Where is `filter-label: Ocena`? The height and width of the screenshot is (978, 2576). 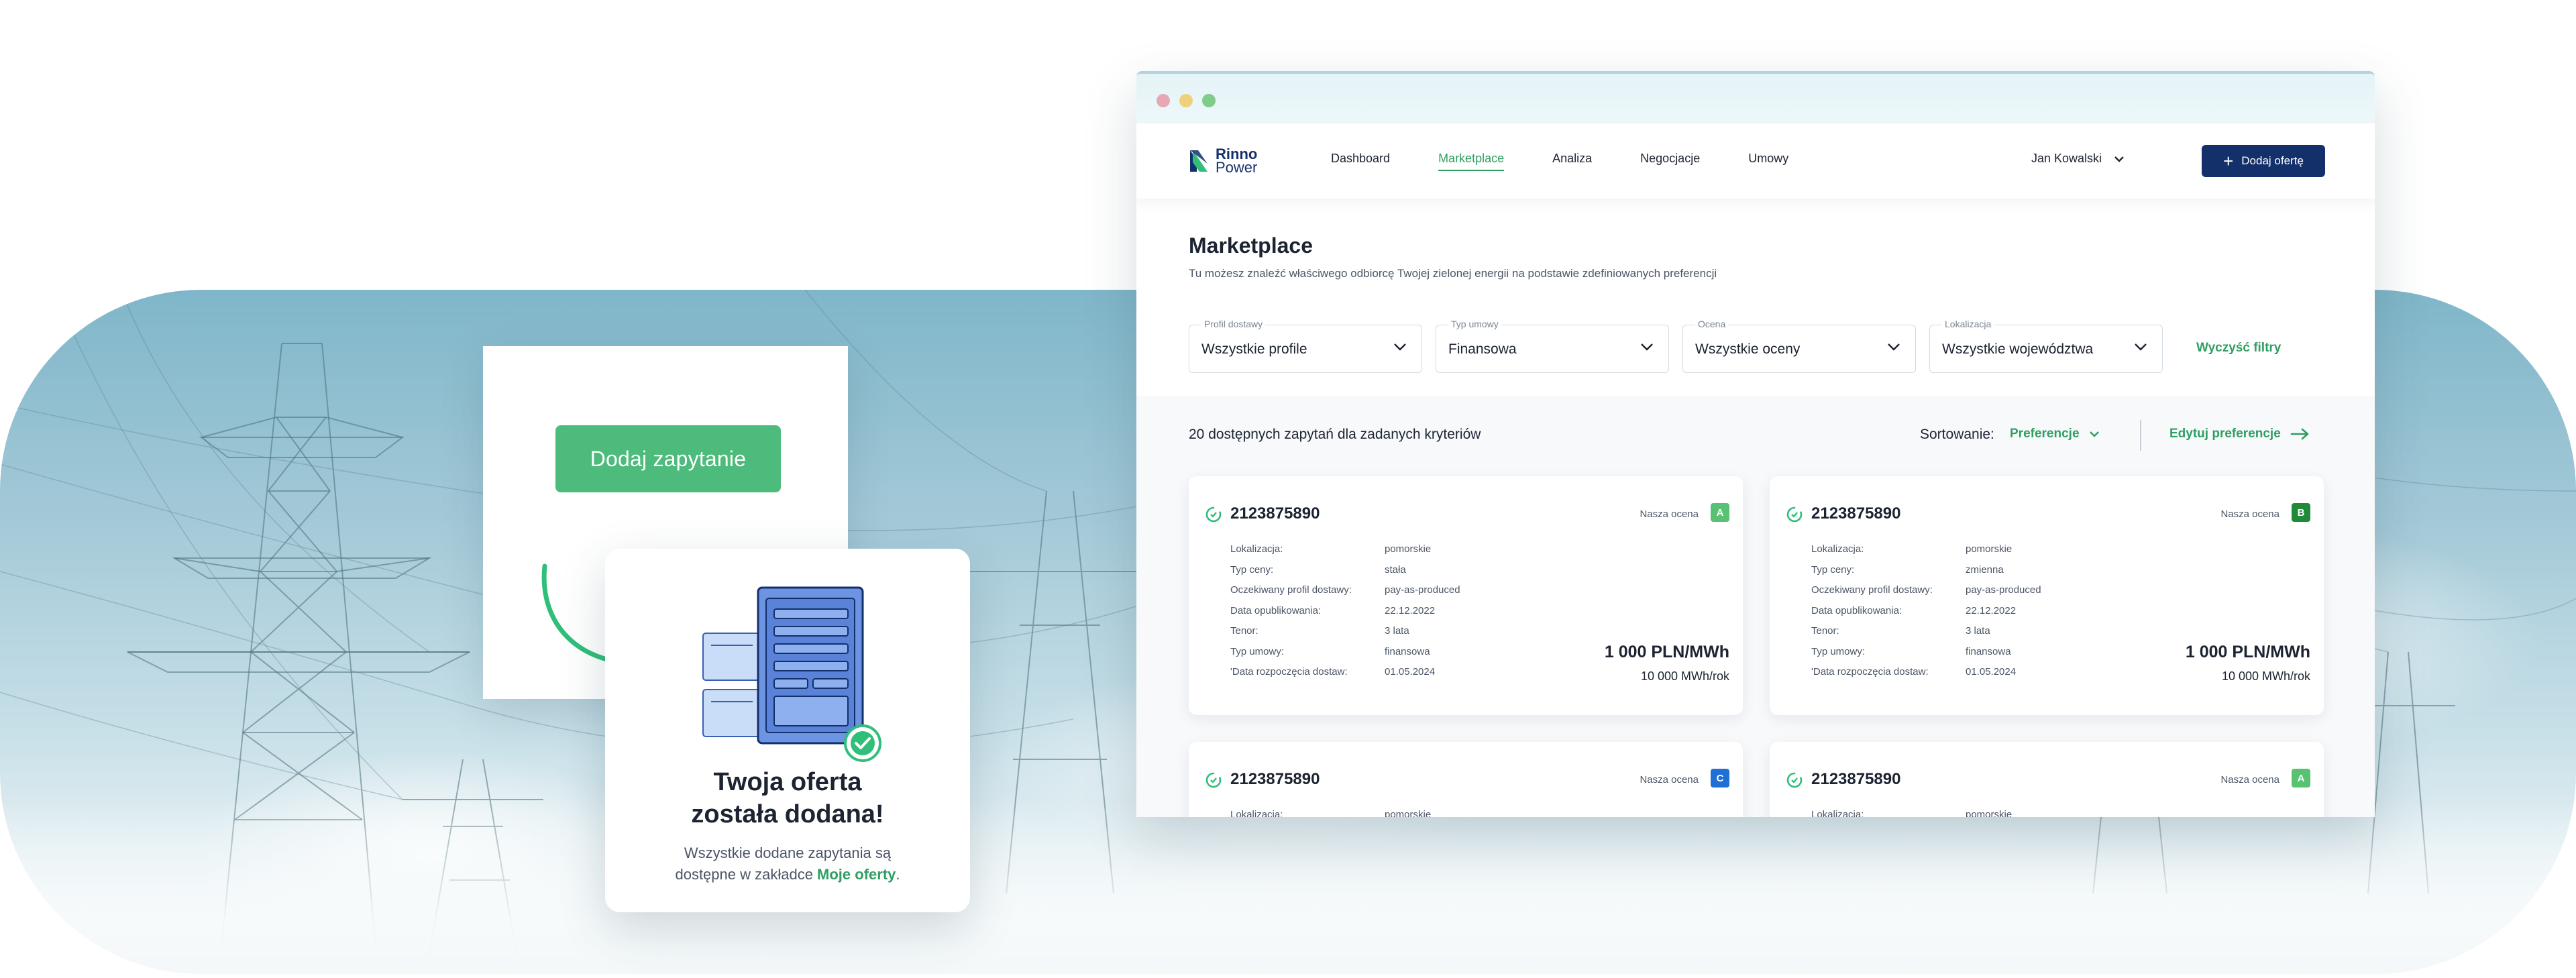 filter-label: Ocena is located at coordinates (1712, 324).